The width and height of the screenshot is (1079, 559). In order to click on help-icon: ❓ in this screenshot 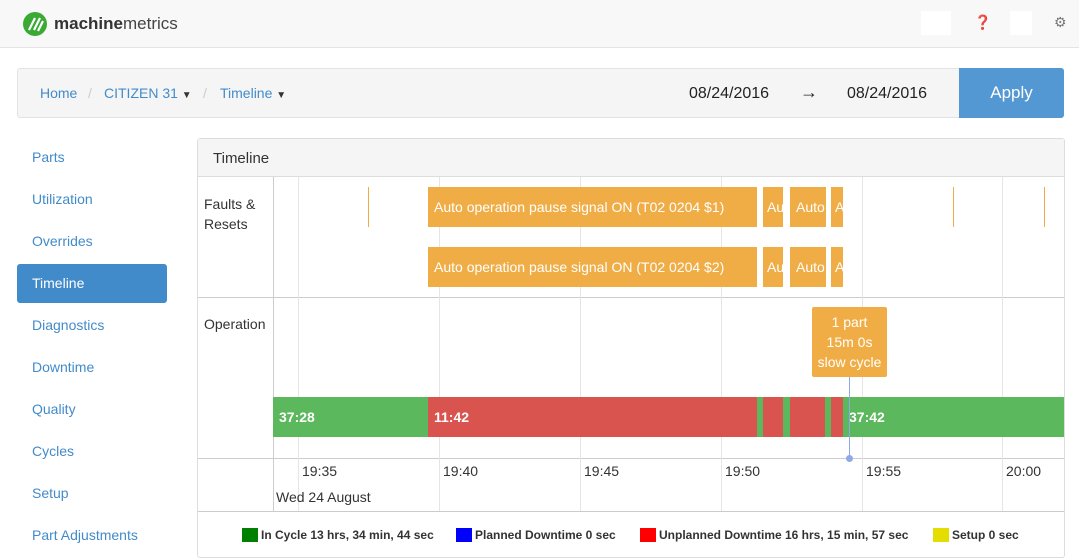, I will do `click(982, 22)`.